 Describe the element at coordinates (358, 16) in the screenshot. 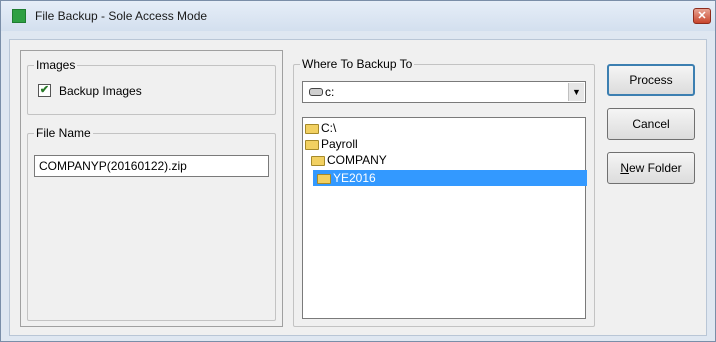

I see `title-bar: File Backup - Sole Access Mode ✕` at that location.